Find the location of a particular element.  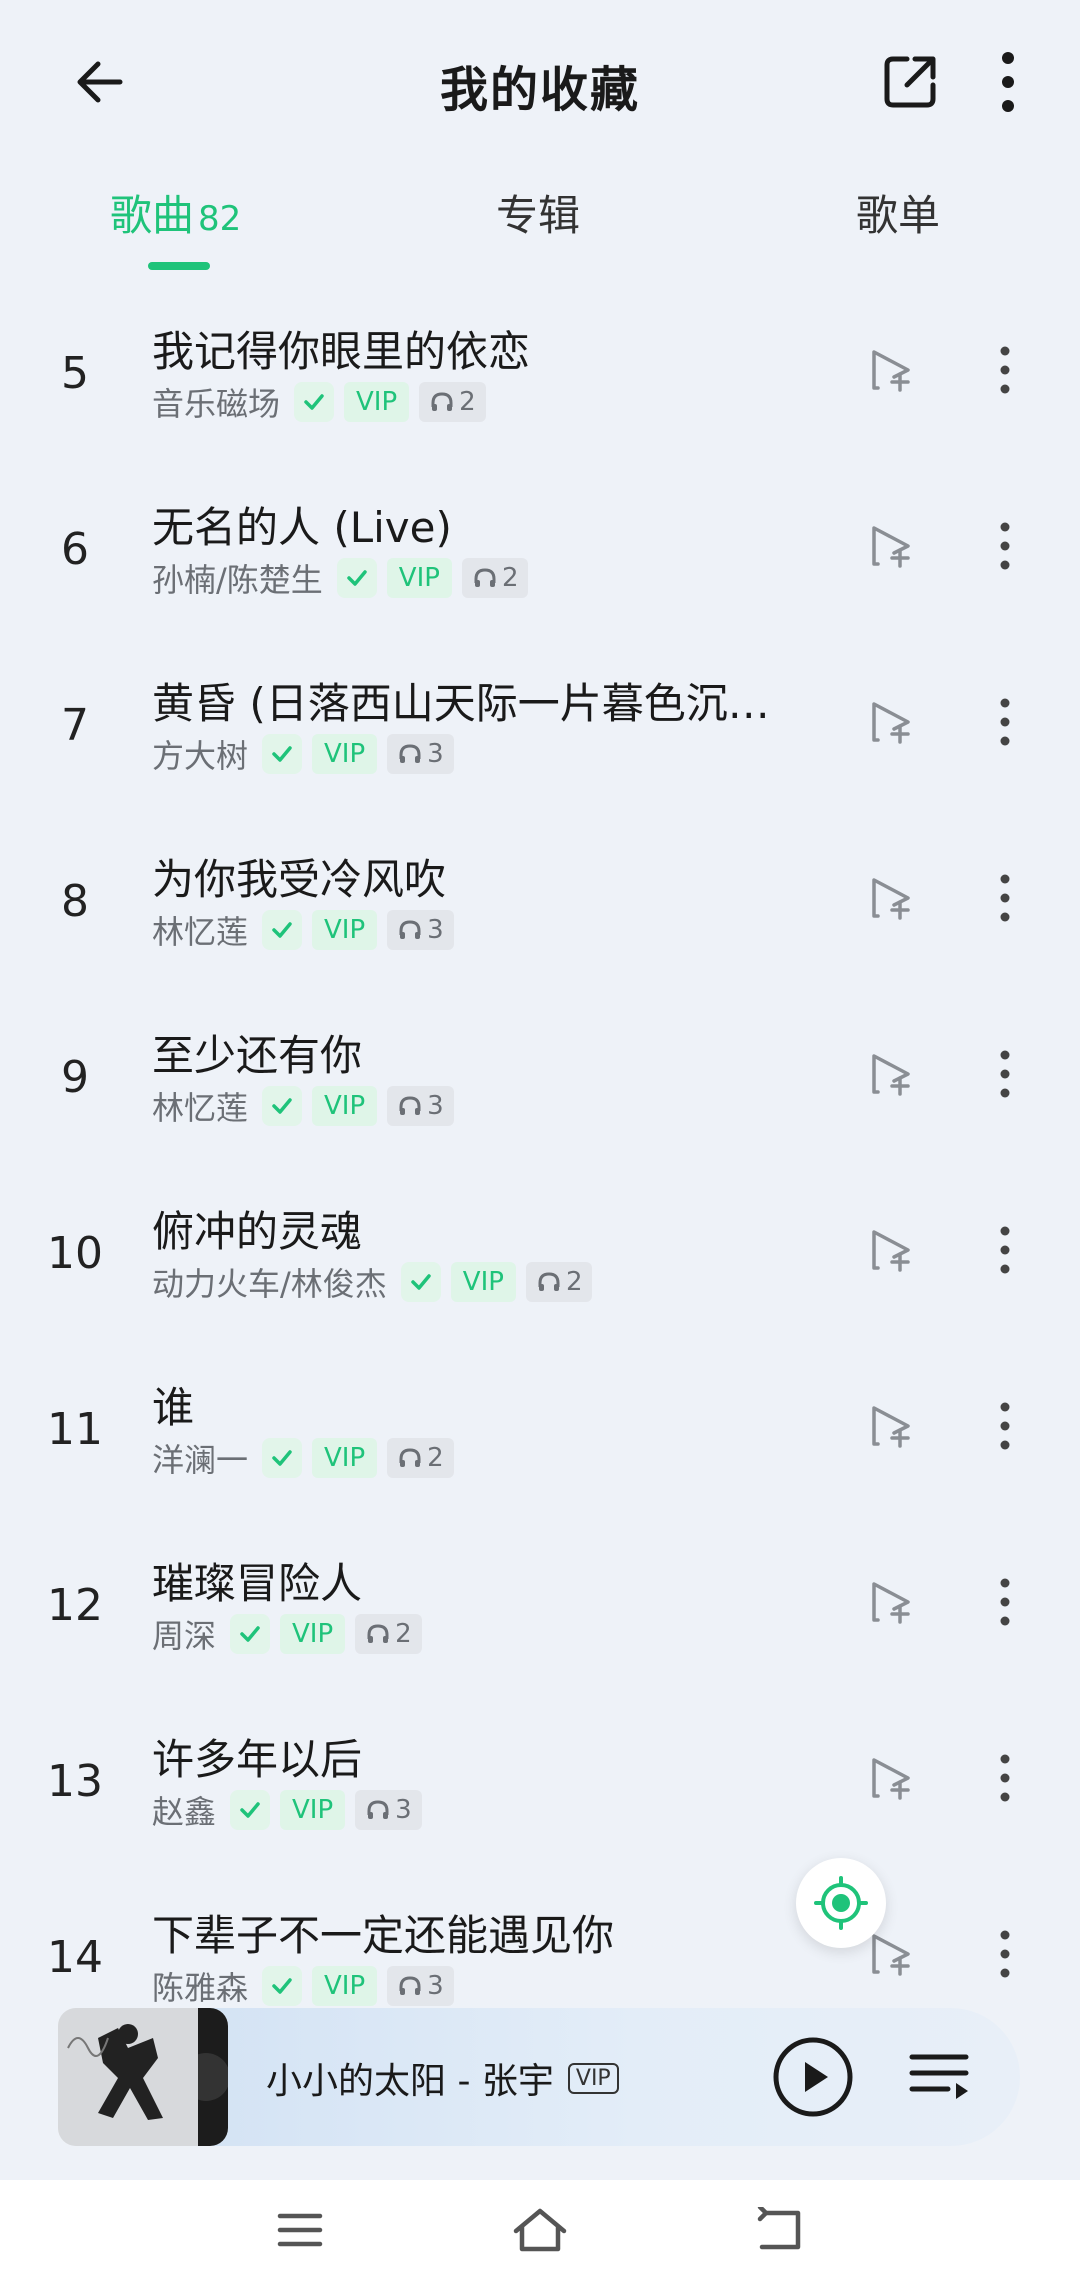

tab-playlists: 歌单 is located at coordinates (898, 212).